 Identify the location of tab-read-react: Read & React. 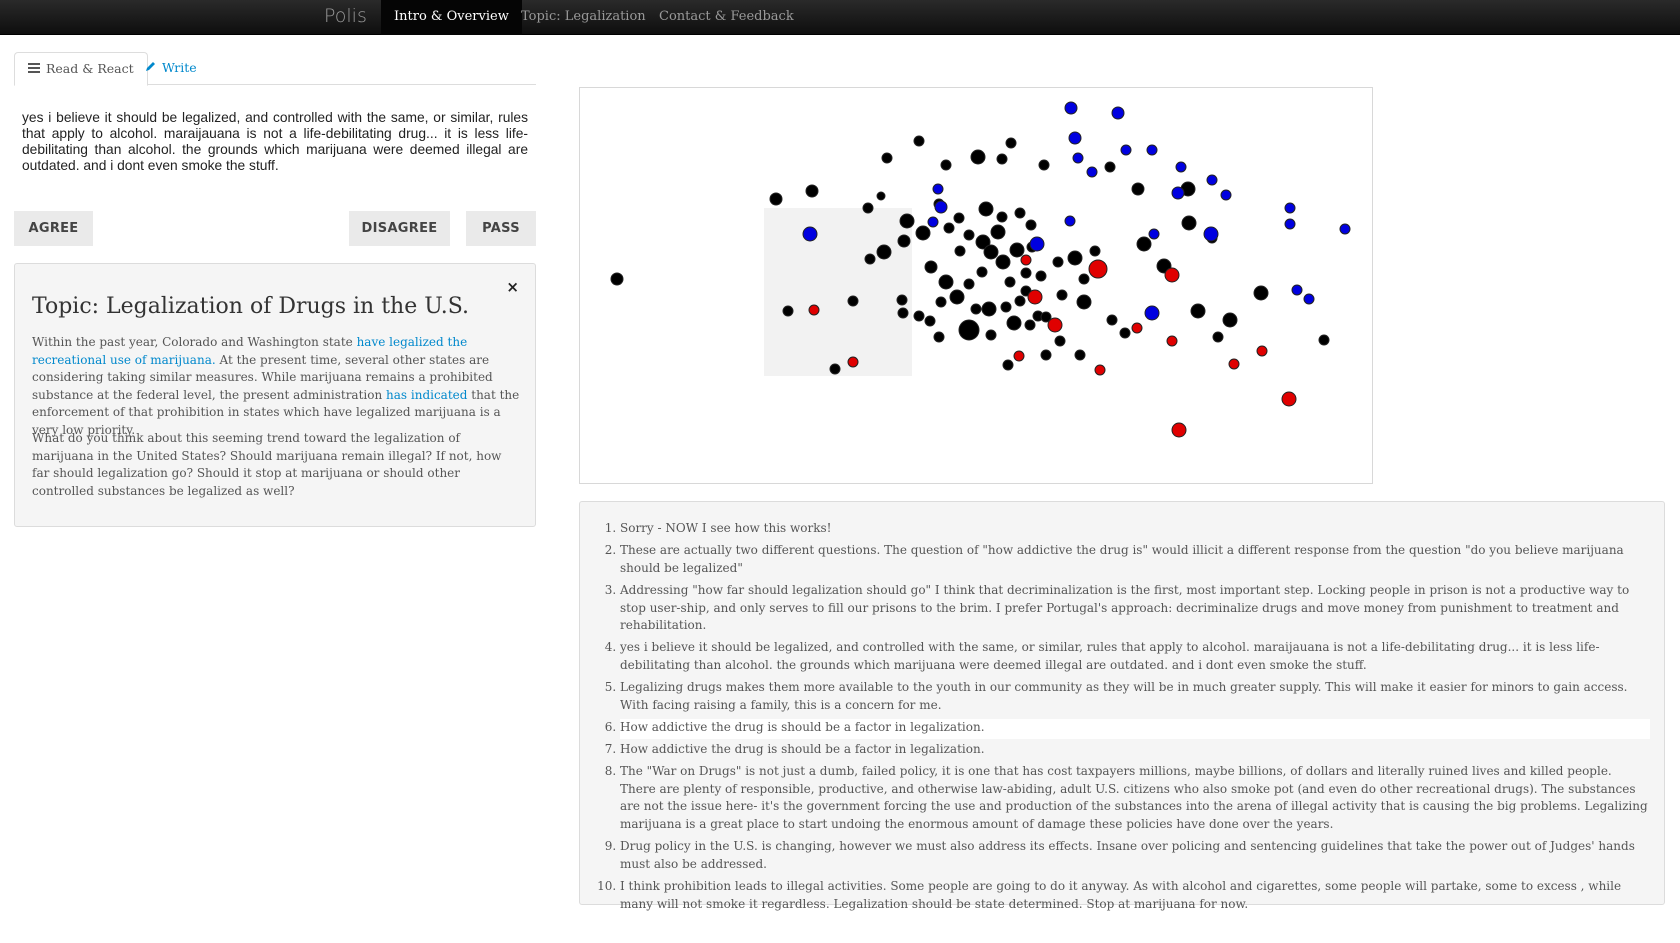
(81, 69).